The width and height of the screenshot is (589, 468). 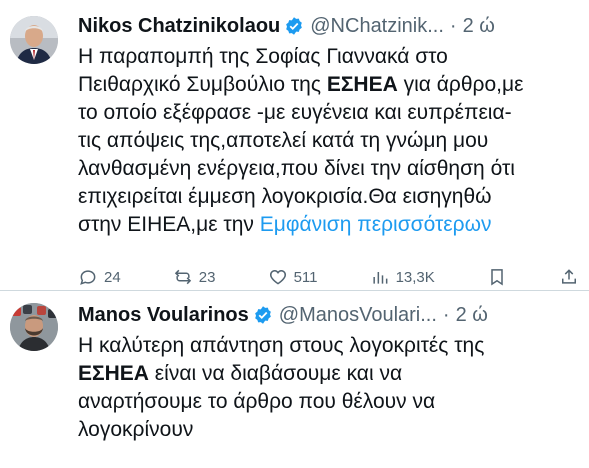 I want to click on tweet-text-line: Η καλύτερη απάντηση στους λογοκριτές της, so click(x=329, y=346).